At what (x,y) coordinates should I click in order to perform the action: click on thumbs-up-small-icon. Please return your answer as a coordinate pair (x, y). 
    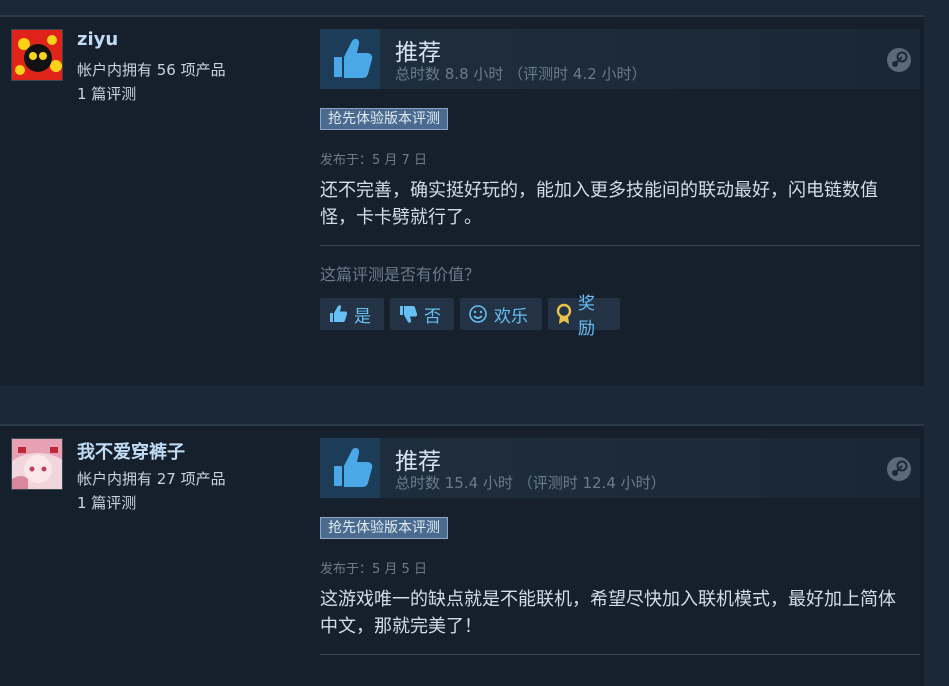
    Looking at the image, I should click on (338, 314).